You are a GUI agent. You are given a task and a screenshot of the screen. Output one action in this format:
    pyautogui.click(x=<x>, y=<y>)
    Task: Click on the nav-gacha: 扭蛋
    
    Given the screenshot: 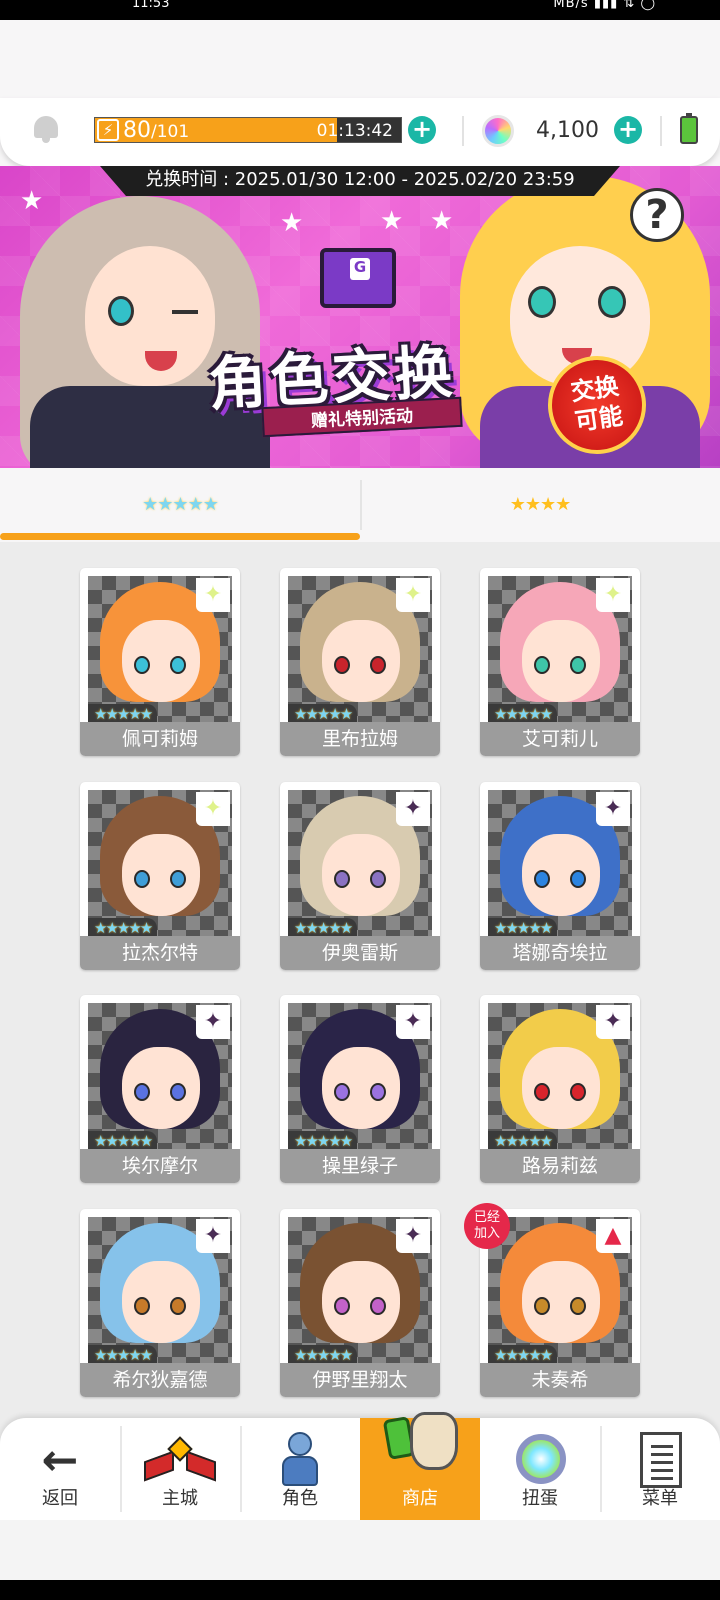 What is the action you would take?
    pyautogui.click(x=540, y=1469)
    